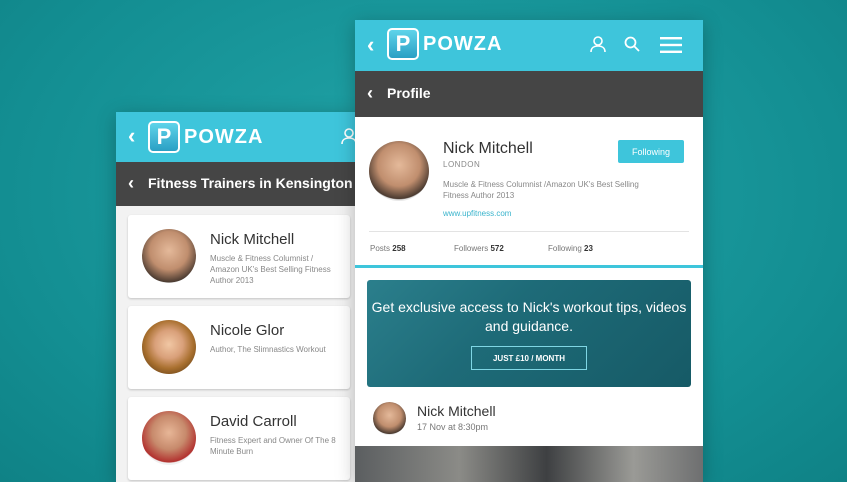 Image resolution: width=847 pixels, height=482 pixels. Describe the element at coordinates (671, 47) in the screenshot. I see `menu-icon` at that location.